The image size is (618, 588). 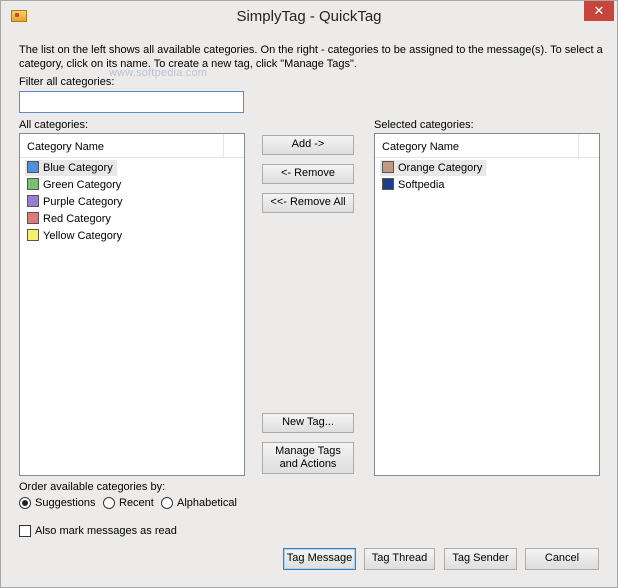 What do you see at coordinates (25, 503) in the screenshot?
I see `radio-suggestions` at bounding box center [25, 503].